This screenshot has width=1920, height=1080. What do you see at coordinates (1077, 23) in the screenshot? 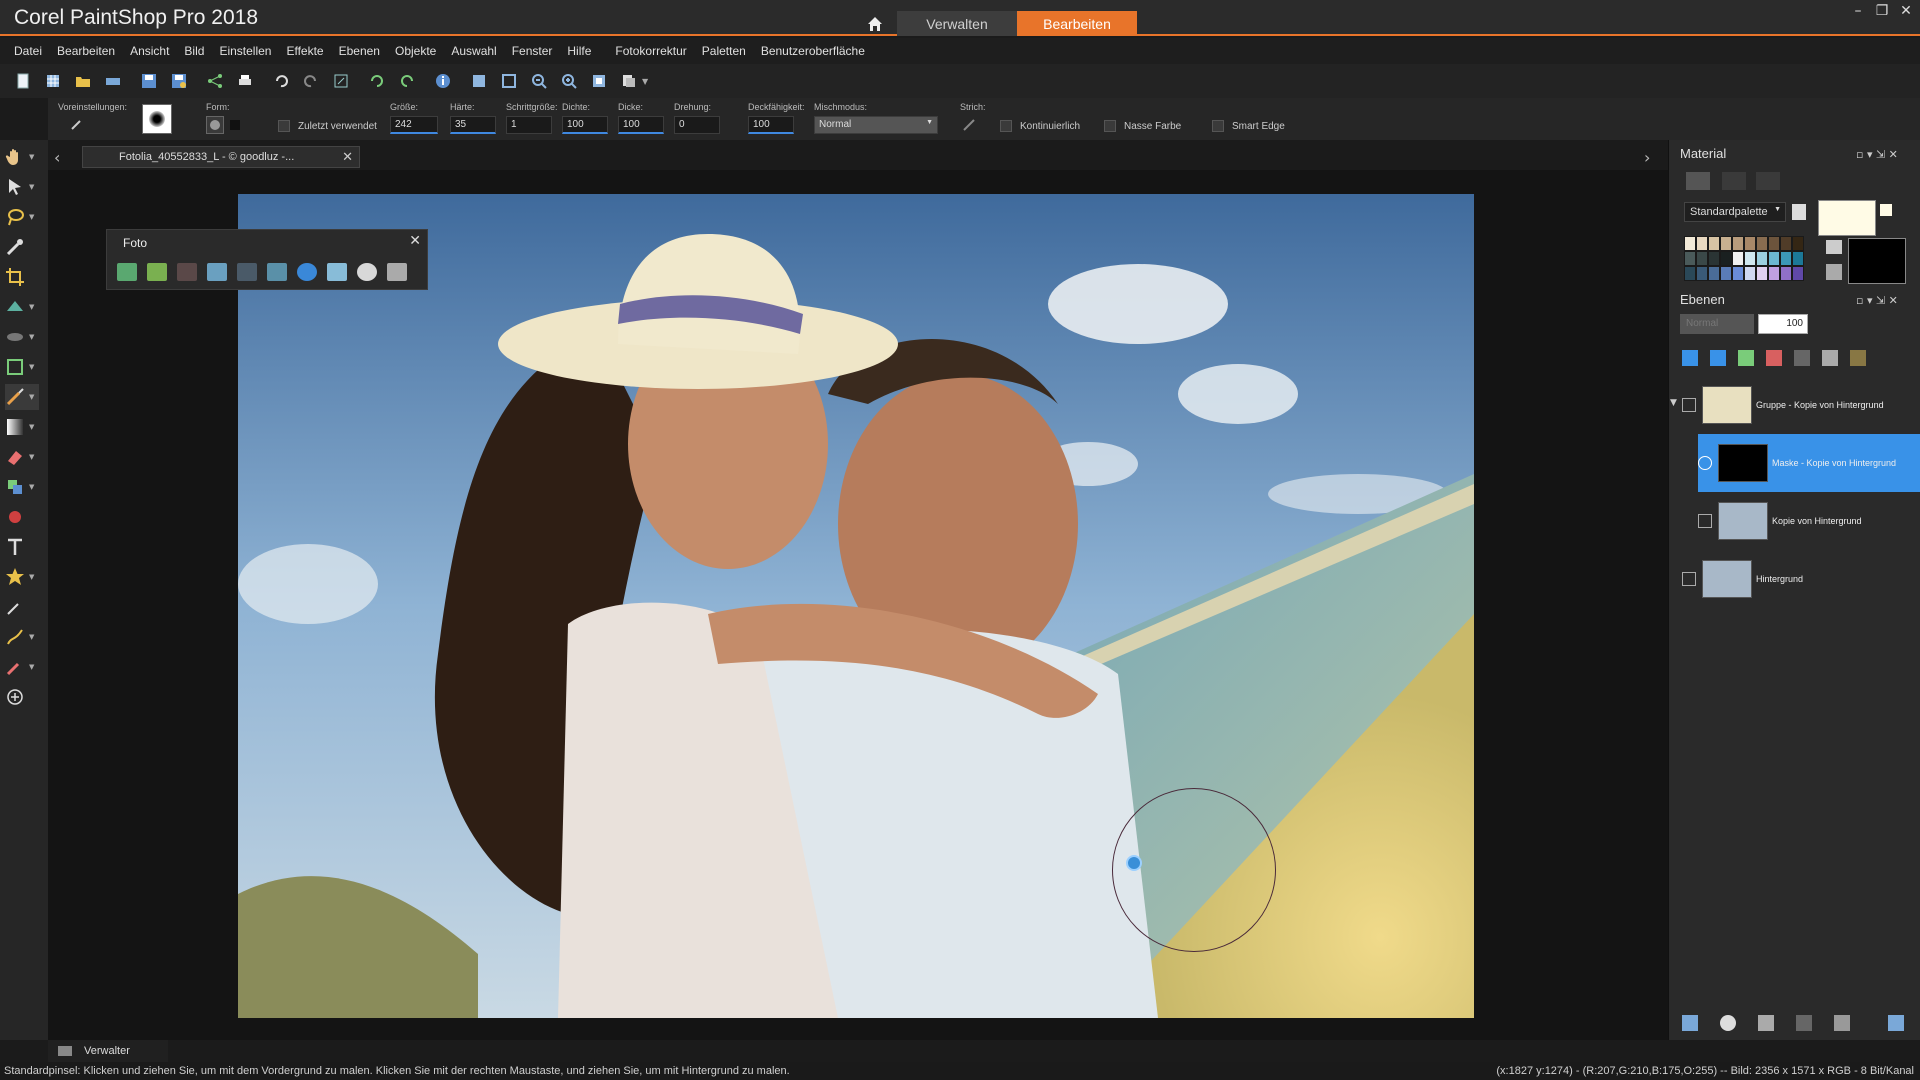
I see `tab-bearbeiten: Bearbeiten` at bounding box center [1077, 23].